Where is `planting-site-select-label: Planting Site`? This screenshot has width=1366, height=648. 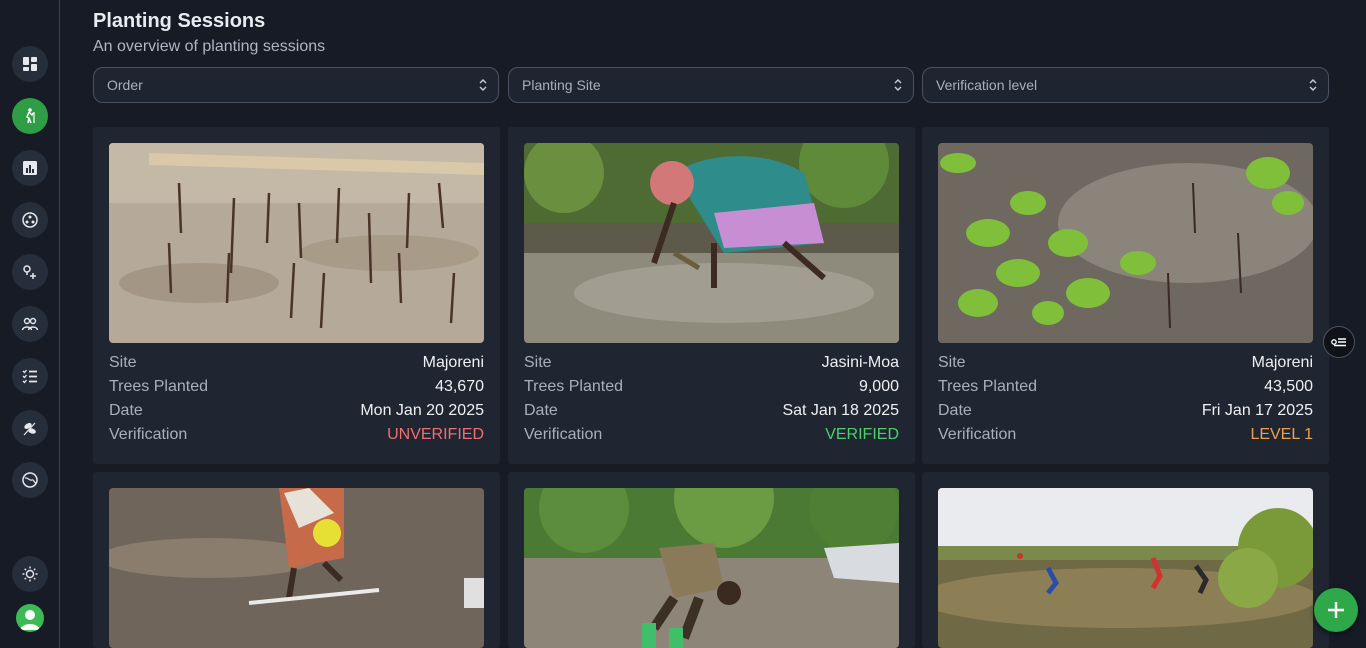 planting-site-select-label: Planting Site is located at coordinates (561, 85).